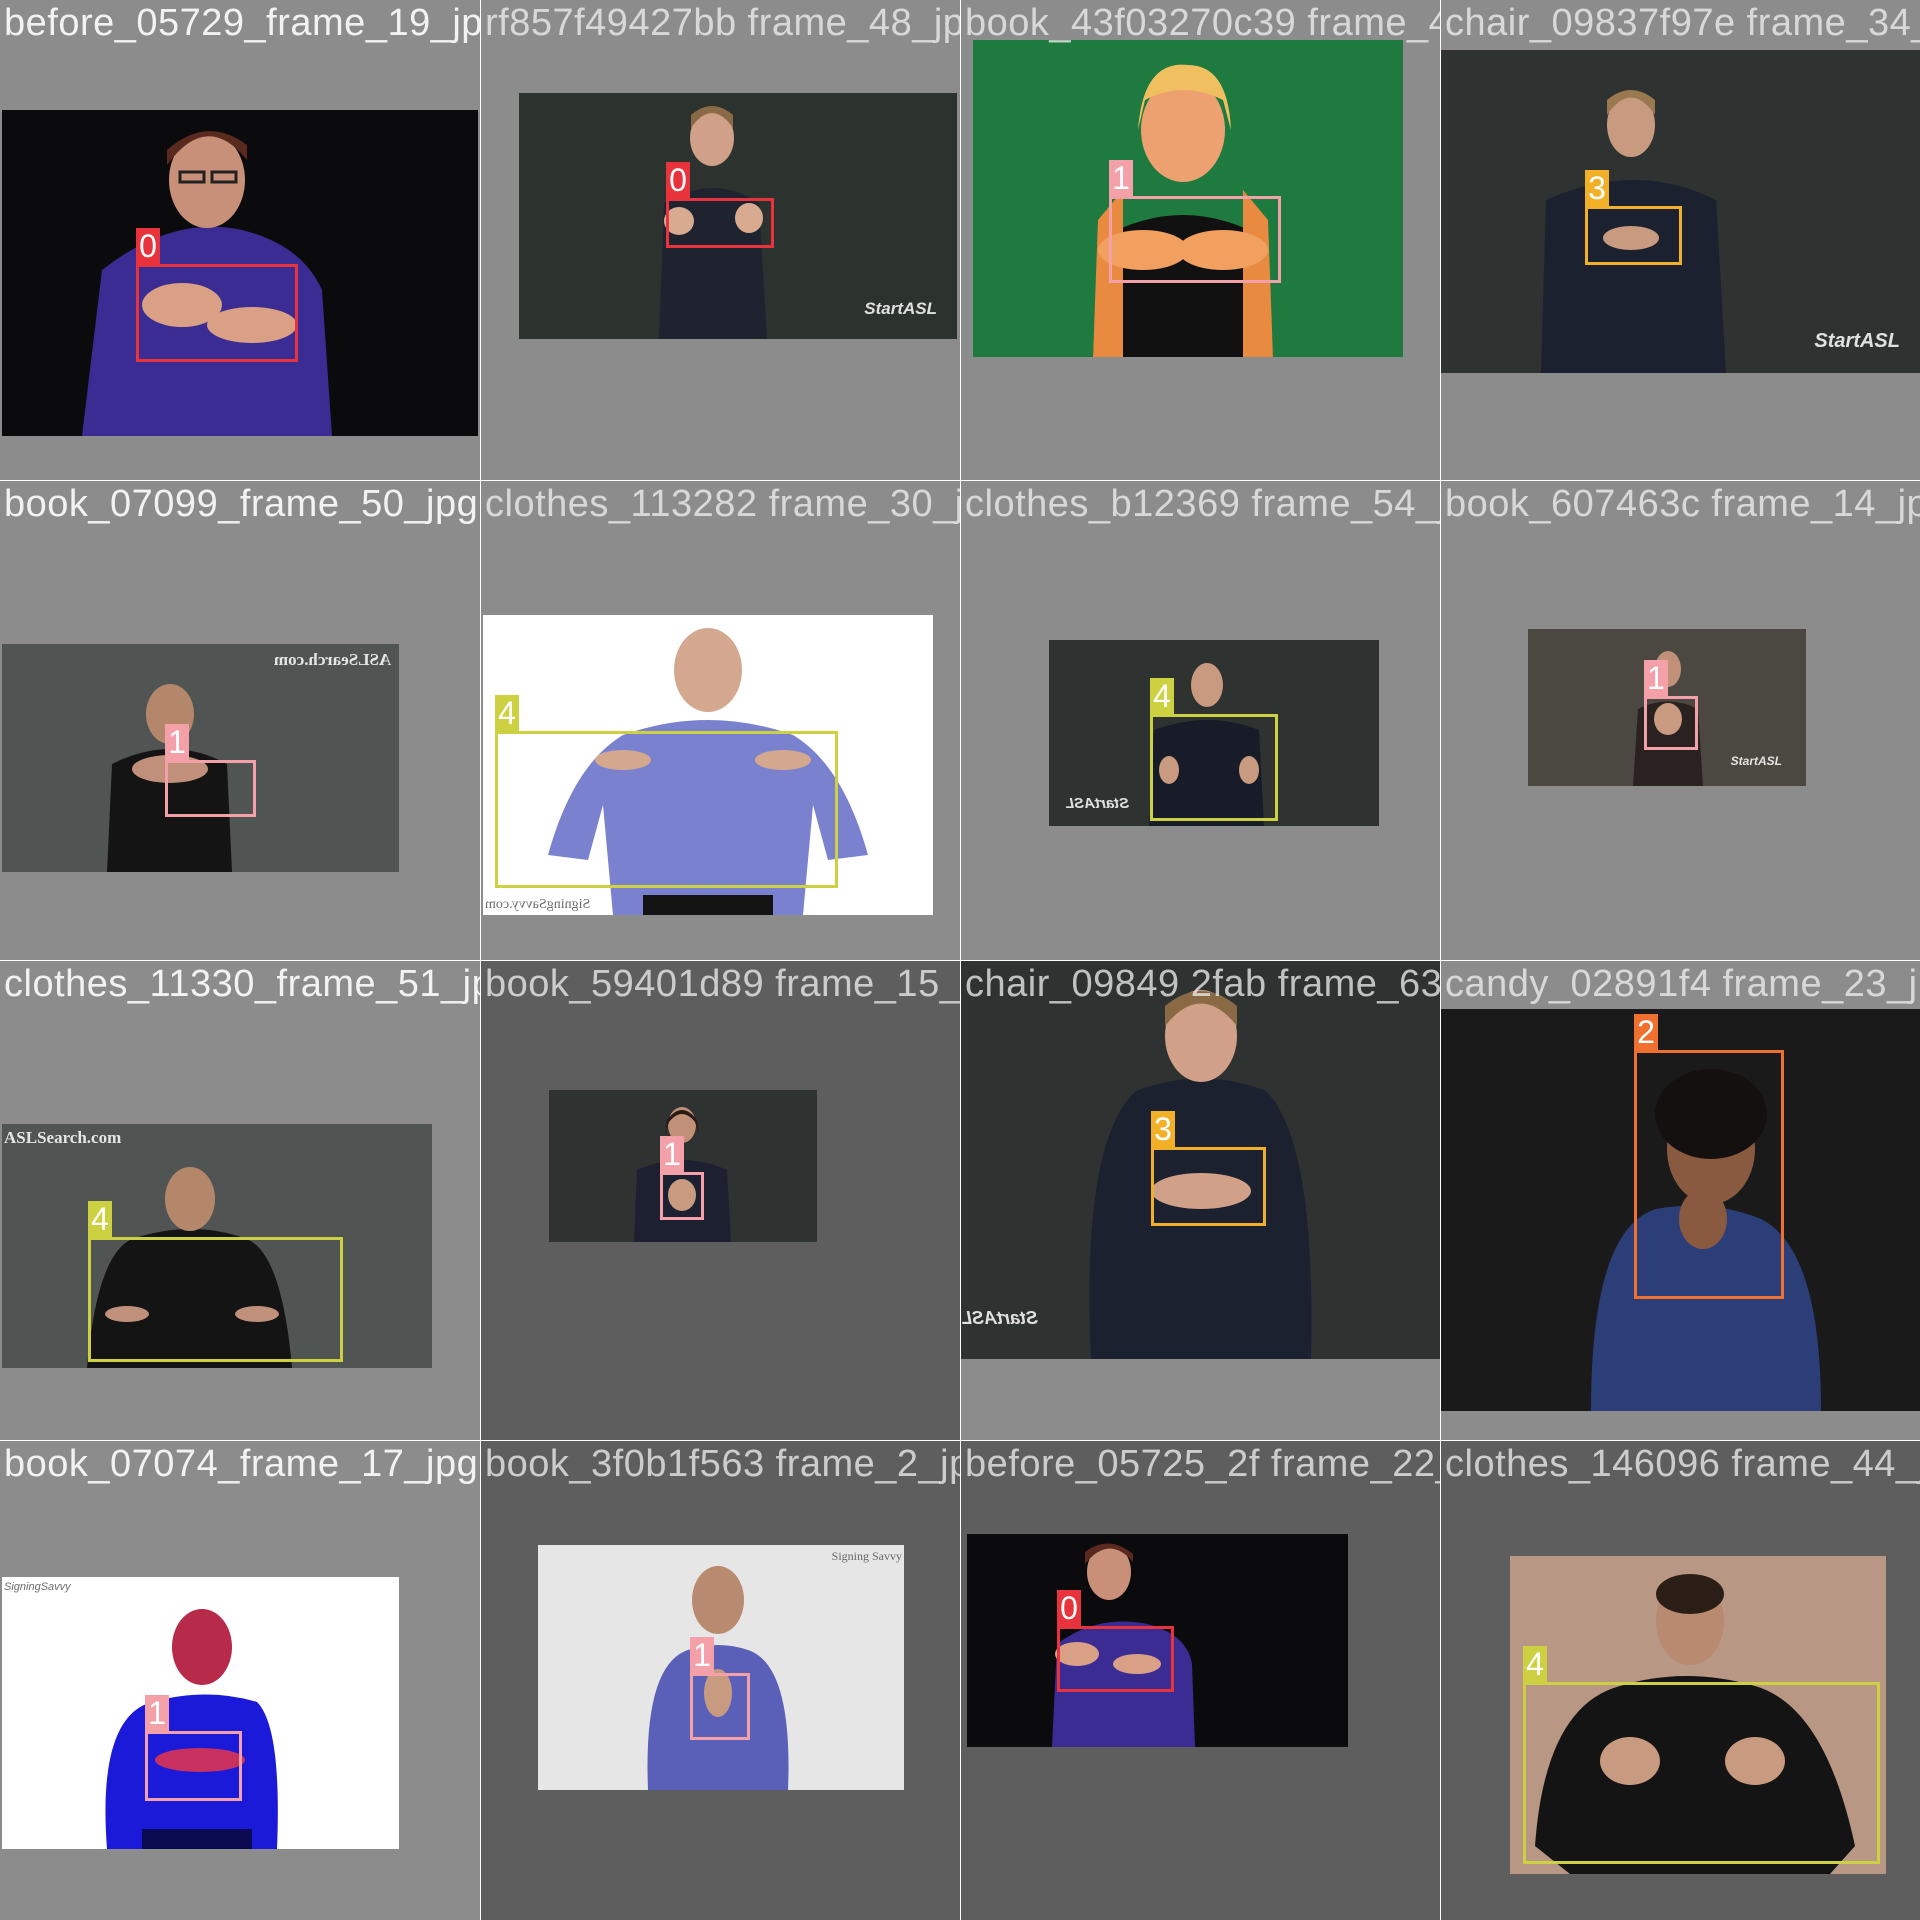 This screenshot has width=1920, height=1920. I want to click on tile-16: 4 clothes_146096 frame_44_jp, so click(1680, 1680).